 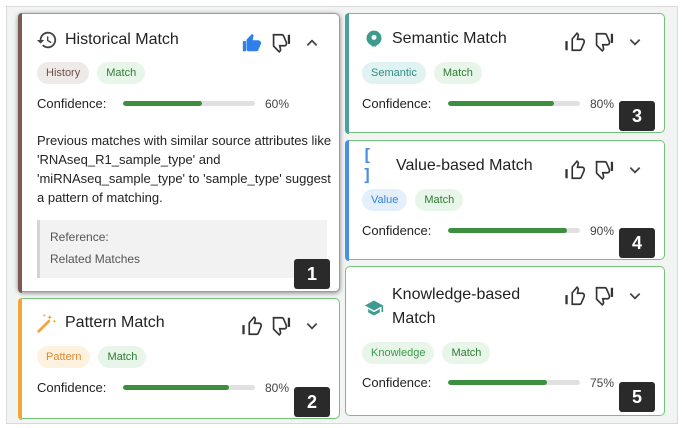 What do you see at coordinates (312, 43) in the screenshot?
I see `chevron-up-icon` at bounding box center [312, 43].